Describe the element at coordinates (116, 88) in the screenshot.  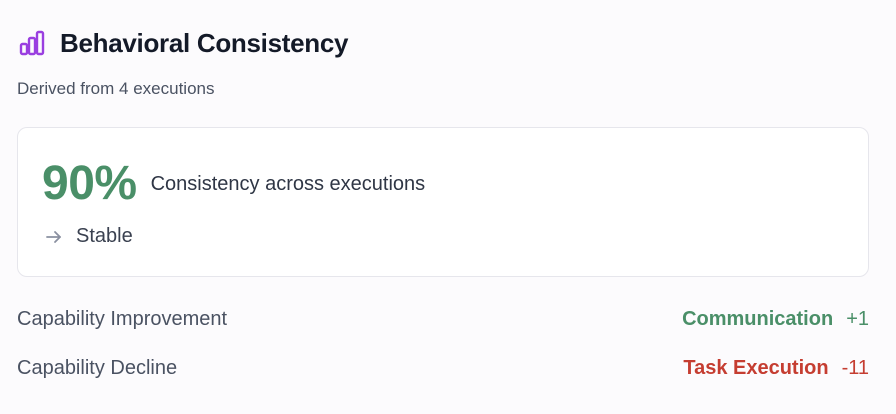
I see `executions-subtitle: Derived from 4 executions` at that location.